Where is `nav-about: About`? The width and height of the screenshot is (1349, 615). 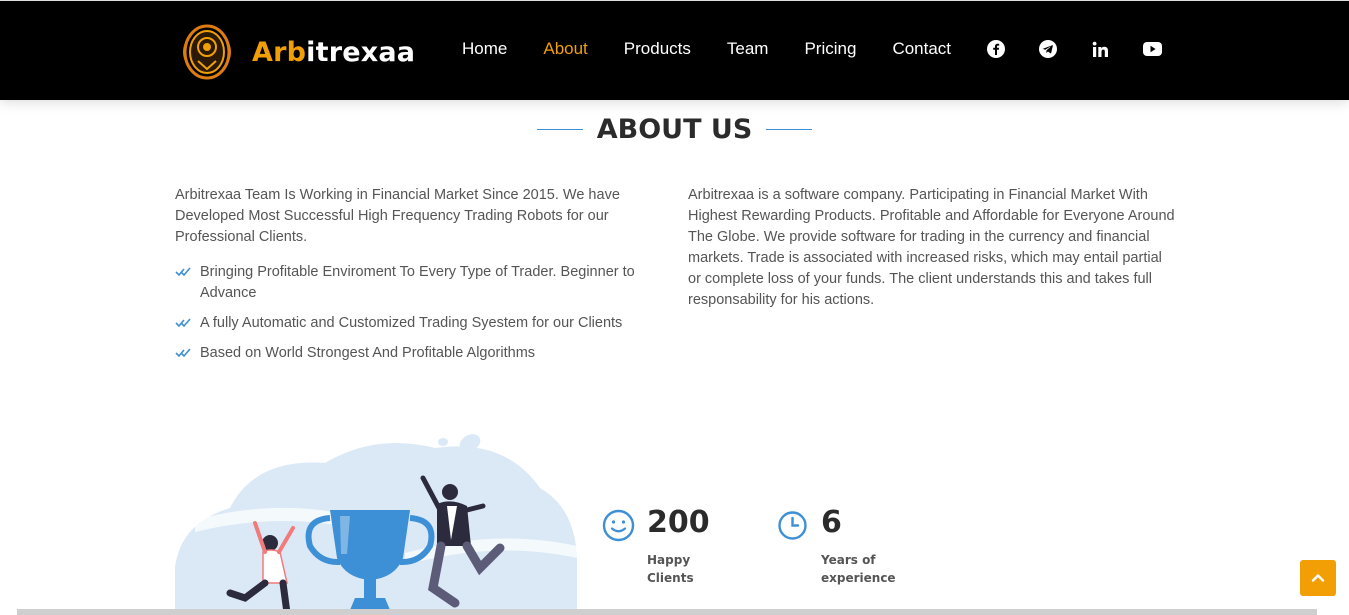
nav-about: About is located at coordinates (565, 49).